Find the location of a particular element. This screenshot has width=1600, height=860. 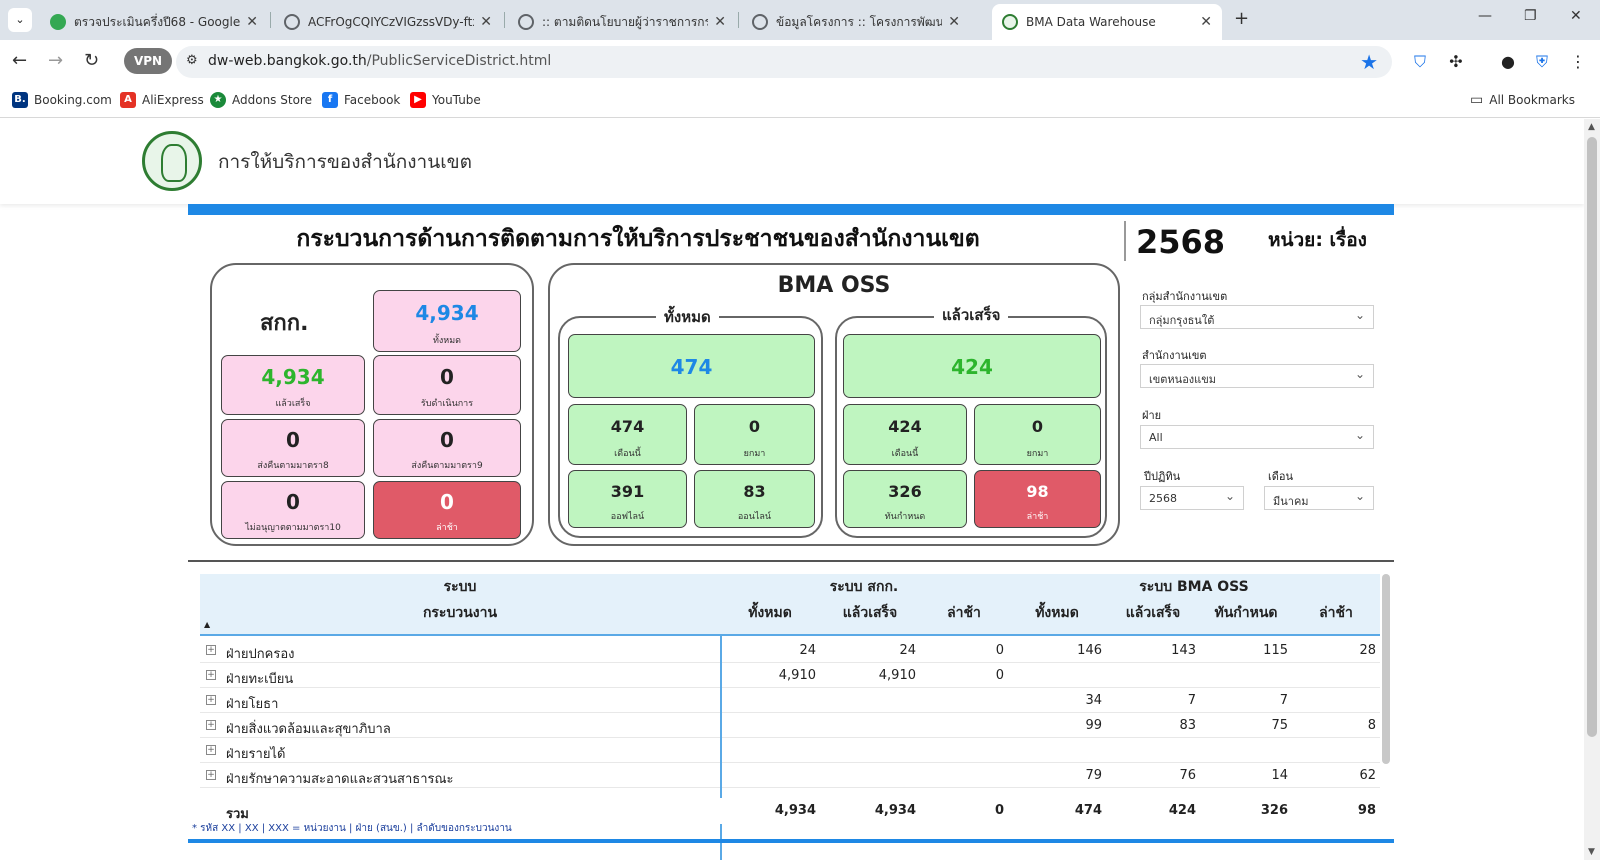

scrollbar-thumb is located at coordinates (1592, 437).